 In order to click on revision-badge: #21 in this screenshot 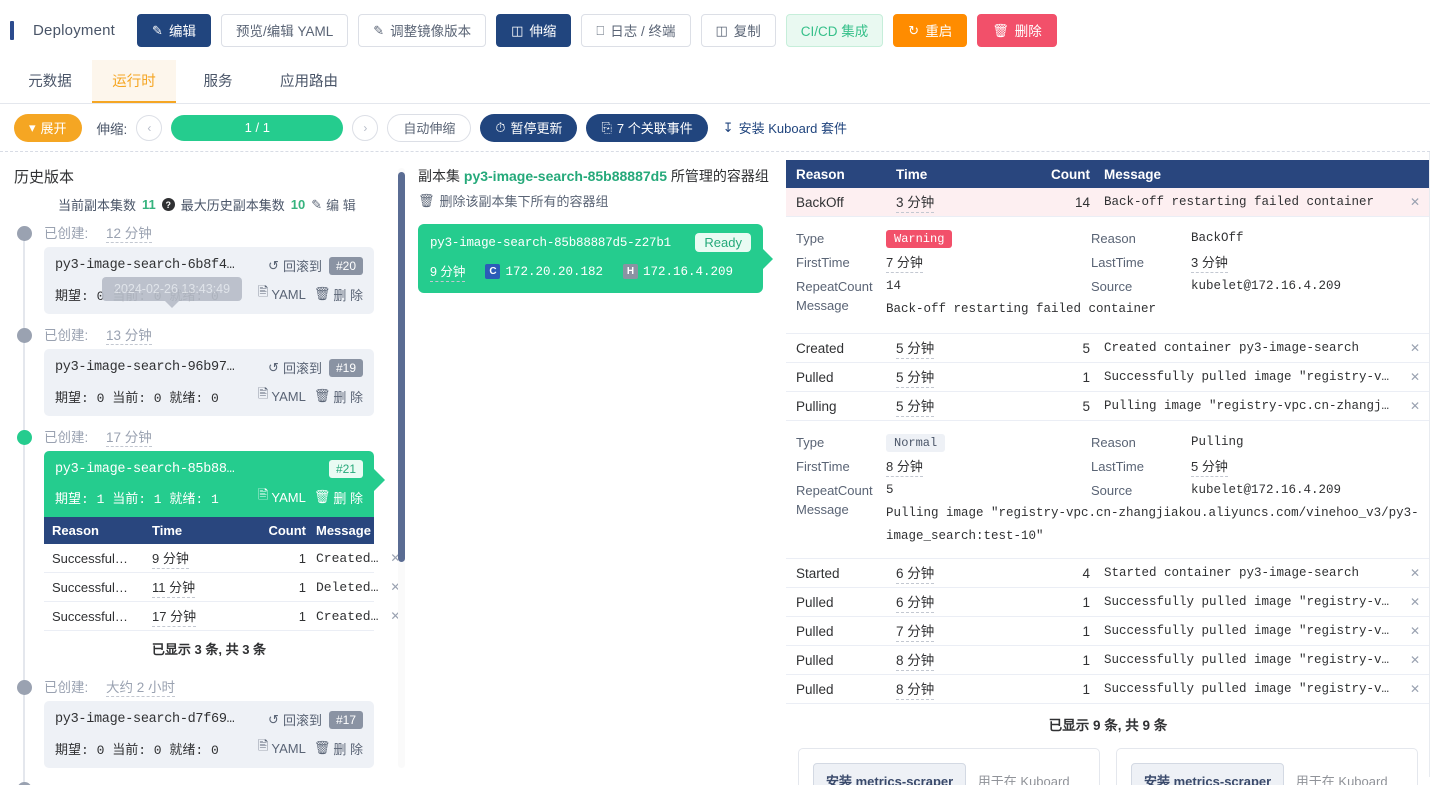, I will do `click(345, 469)`.